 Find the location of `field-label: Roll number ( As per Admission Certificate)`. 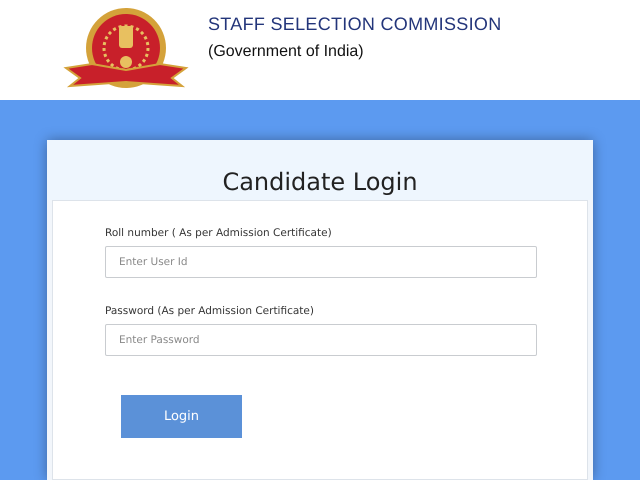

field-label: Roll number ( As per Admission Certificate) is located at coordinates (219, 233).